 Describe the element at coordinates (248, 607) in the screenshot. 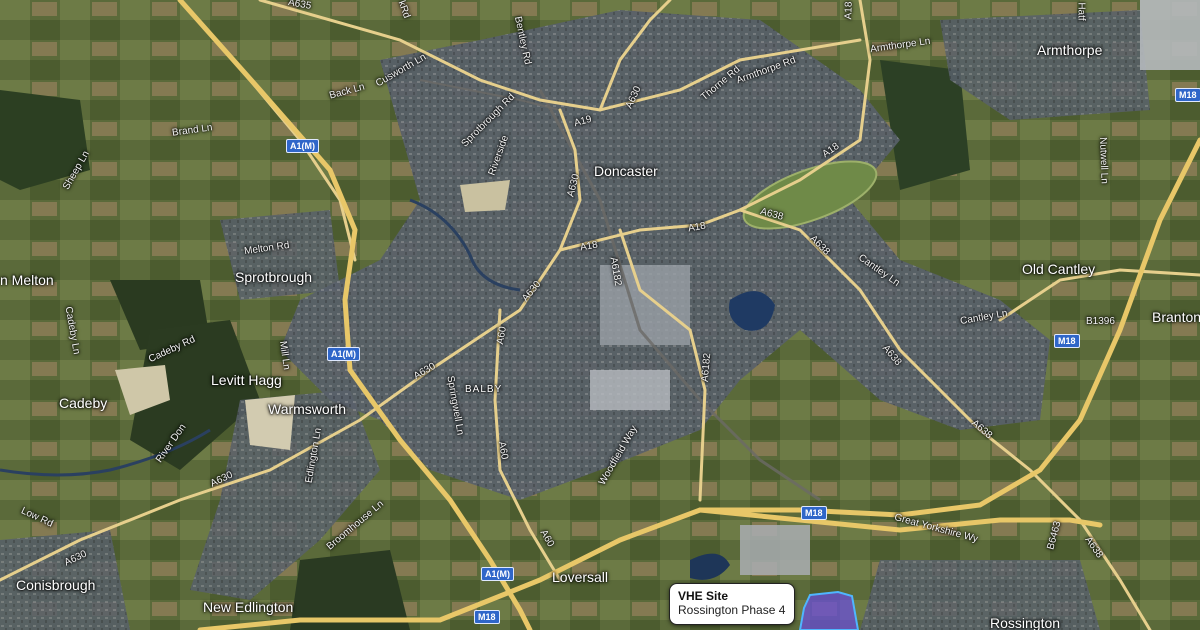

I see `place-label-new-edlington: New Edlington` at that location.